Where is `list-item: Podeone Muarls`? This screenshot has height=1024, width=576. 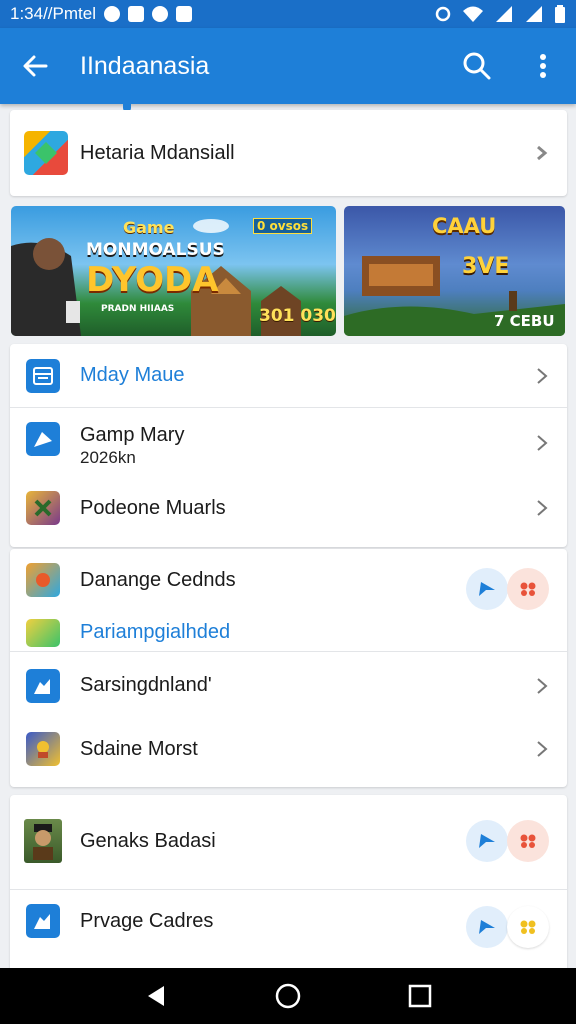 list-item: Podeone Muarls is located at coordinates (288, 508).